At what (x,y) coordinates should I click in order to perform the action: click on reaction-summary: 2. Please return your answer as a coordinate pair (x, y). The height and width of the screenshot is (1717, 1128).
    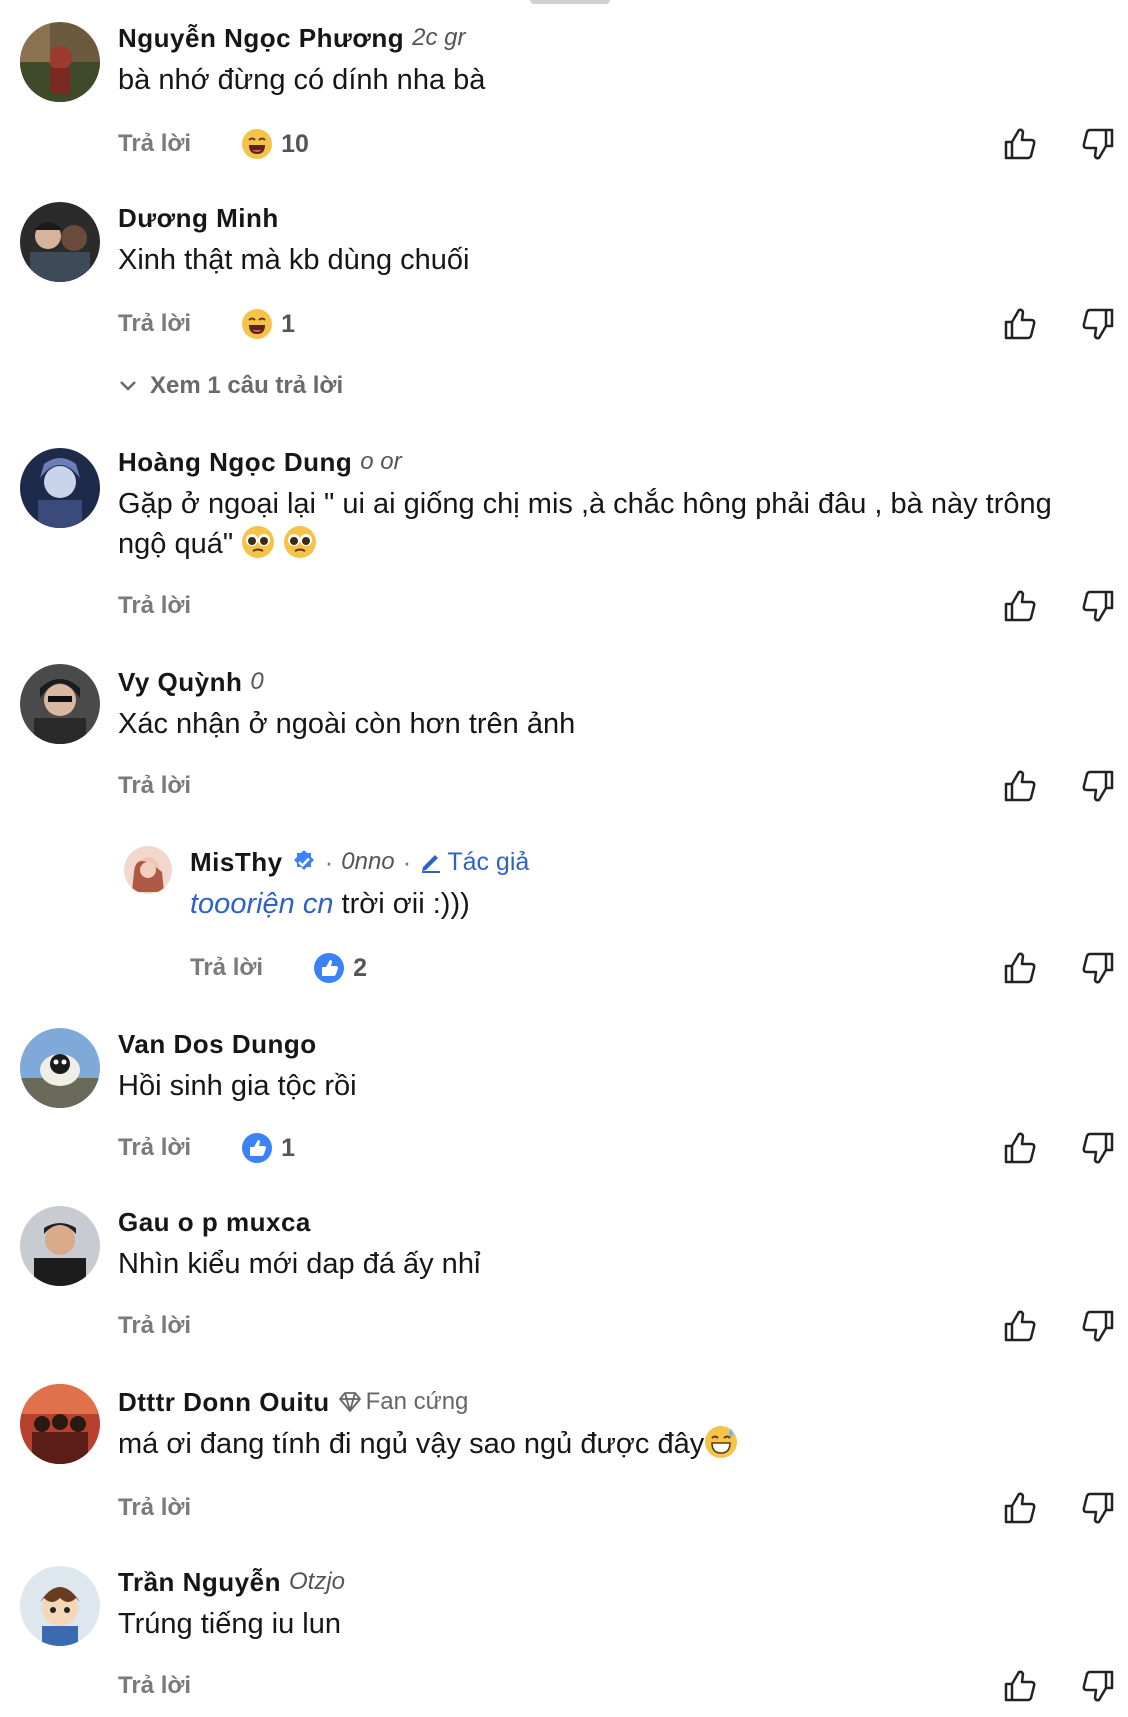
    Looking at the image, I should click on (340, 968).